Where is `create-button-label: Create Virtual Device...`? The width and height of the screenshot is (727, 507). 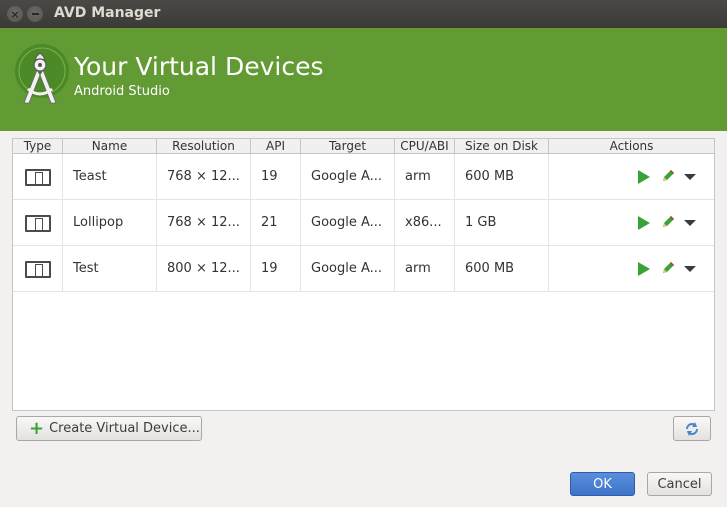
create-button-label: Create Virtual Device... is located at coordinates (124, 428).